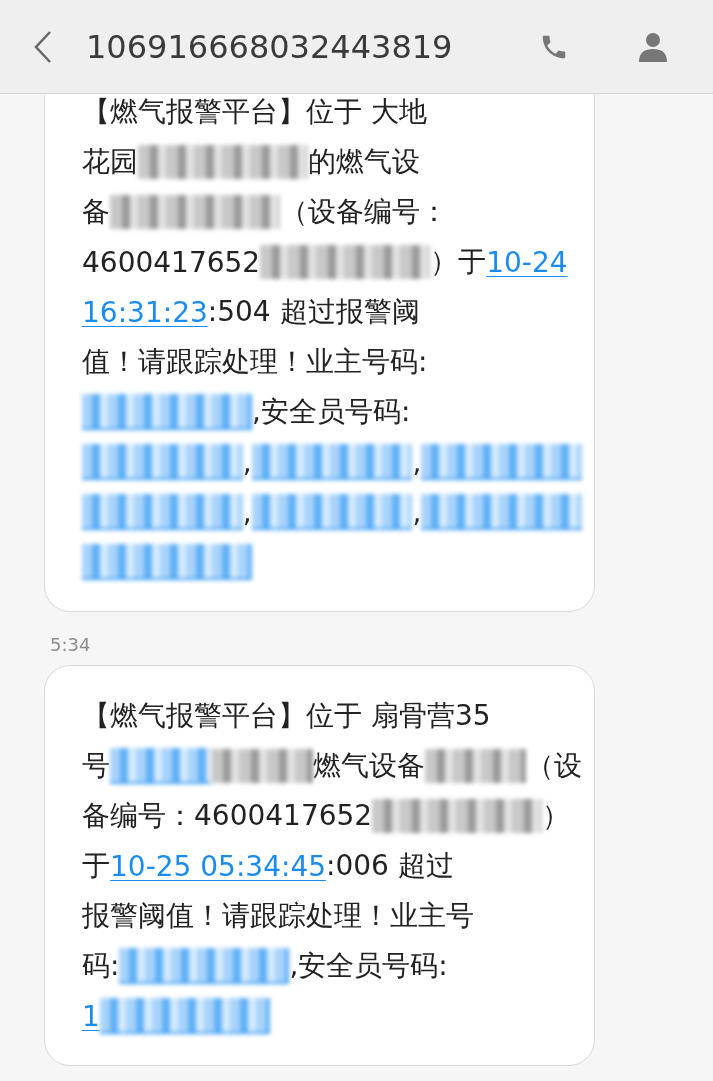 Image resolution: width=713 pixels, height=1081 pixels. What do you see at coordinates (218, 866) in the screenshot?
I see `message-link: 10-25 05:34:45` at bounding box center [218, 866].